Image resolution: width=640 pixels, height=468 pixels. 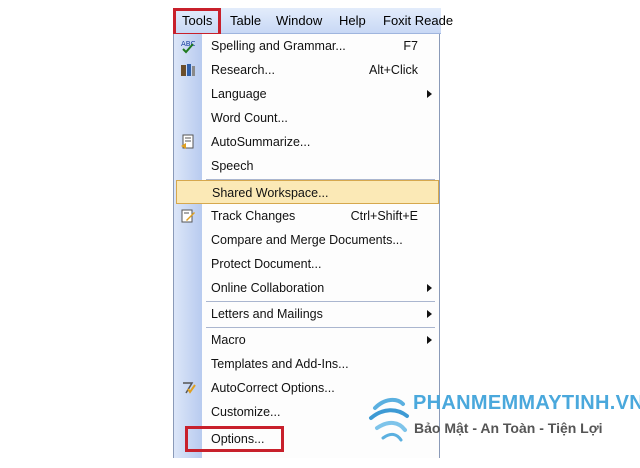 I want to click on autosummarize-icon, so click(x=188, y=142).